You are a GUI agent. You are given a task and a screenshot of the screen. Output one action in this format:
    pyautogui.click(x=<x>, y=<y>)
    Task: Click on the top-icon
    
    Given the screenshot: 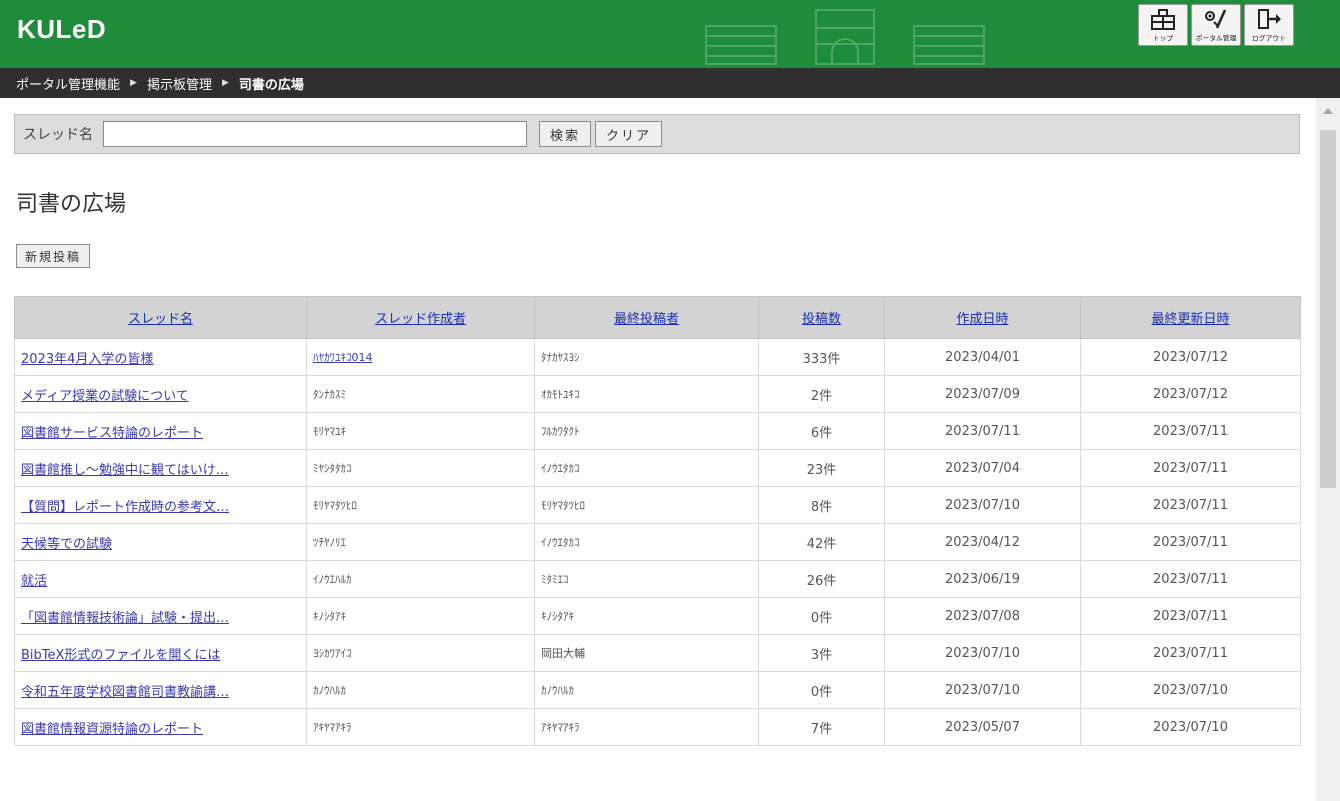 What is the action you would take?
    pyautogui.click(x=1163, y=19)
    